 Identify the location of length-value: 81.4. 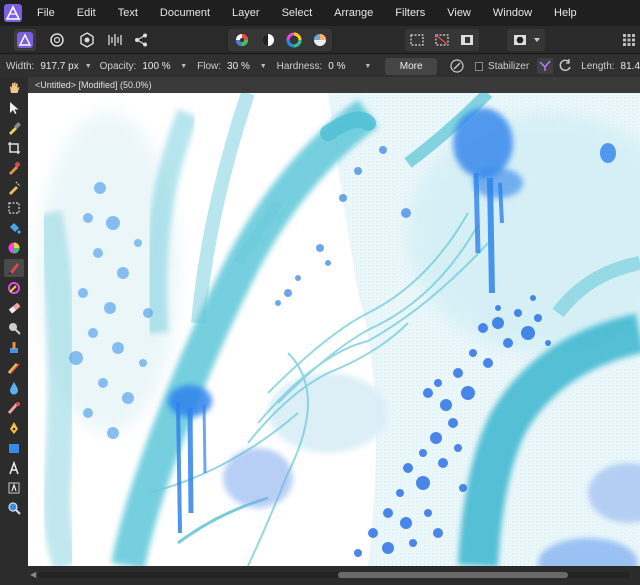
(630, 66).